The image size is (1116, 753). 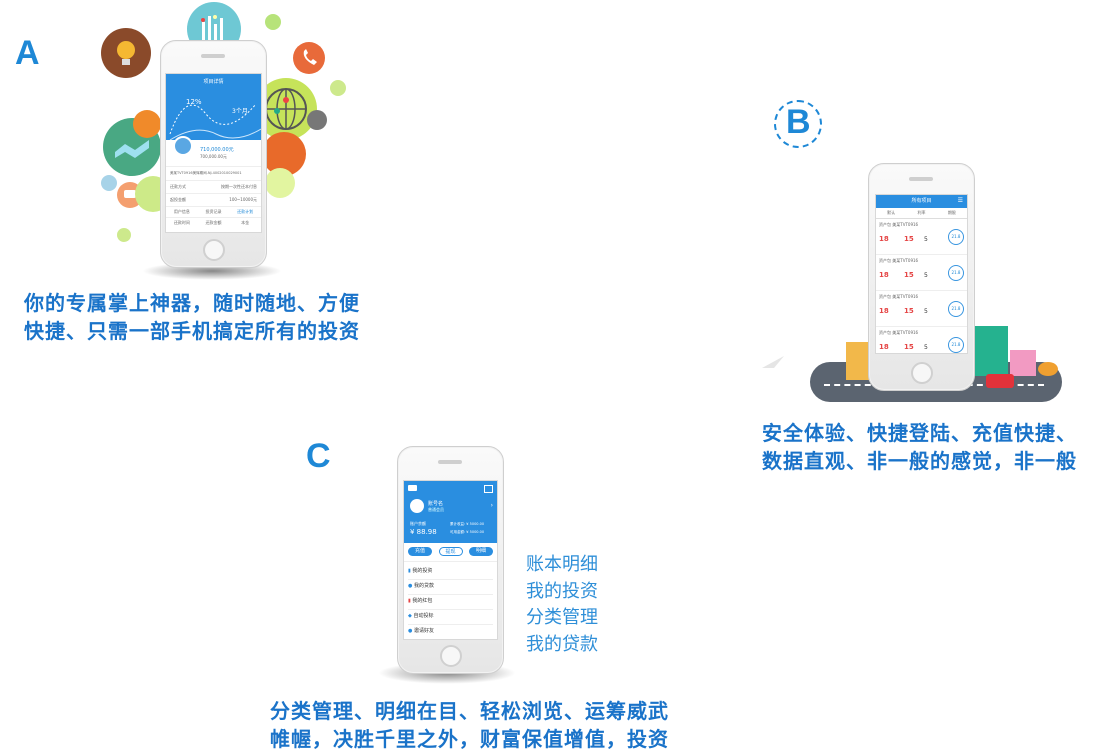 What do you see at coordinates (420, 551) in the screenshot?
I see `recharge-button: 充值` at bounding box center [420, 551].